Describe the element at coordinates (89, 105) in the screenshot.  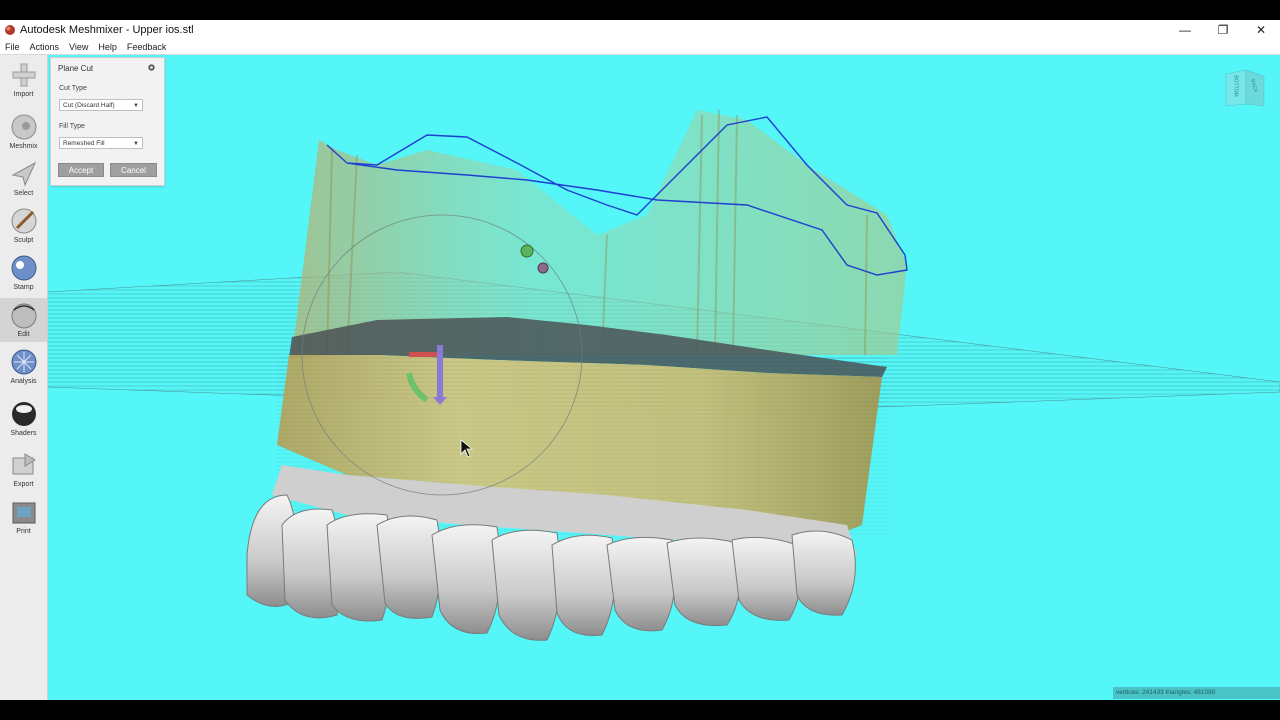
I see `cut-type-value: Cut (Discard Half)` at that location.